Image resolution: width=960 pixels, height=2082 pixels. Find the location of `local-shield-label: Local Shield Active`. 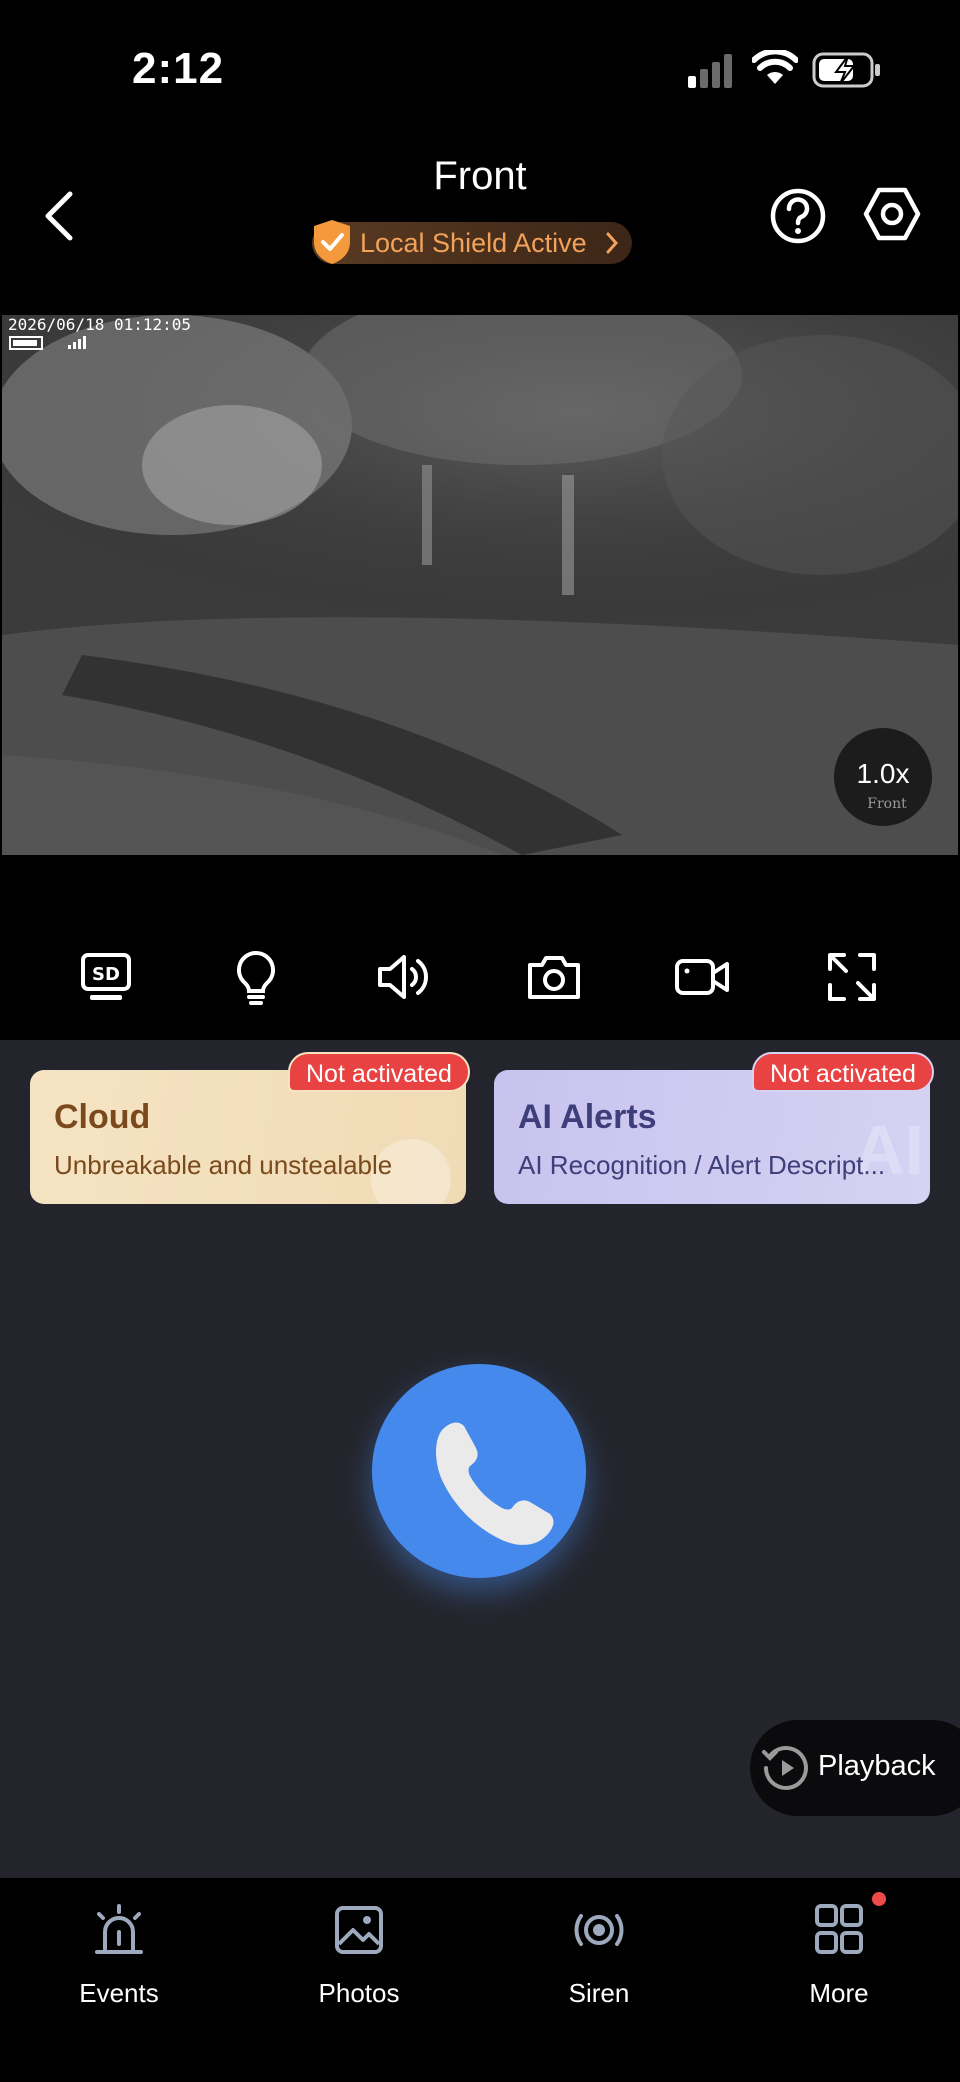

local-shield-label: Local Shield Active is located at coordinates (473, 242).